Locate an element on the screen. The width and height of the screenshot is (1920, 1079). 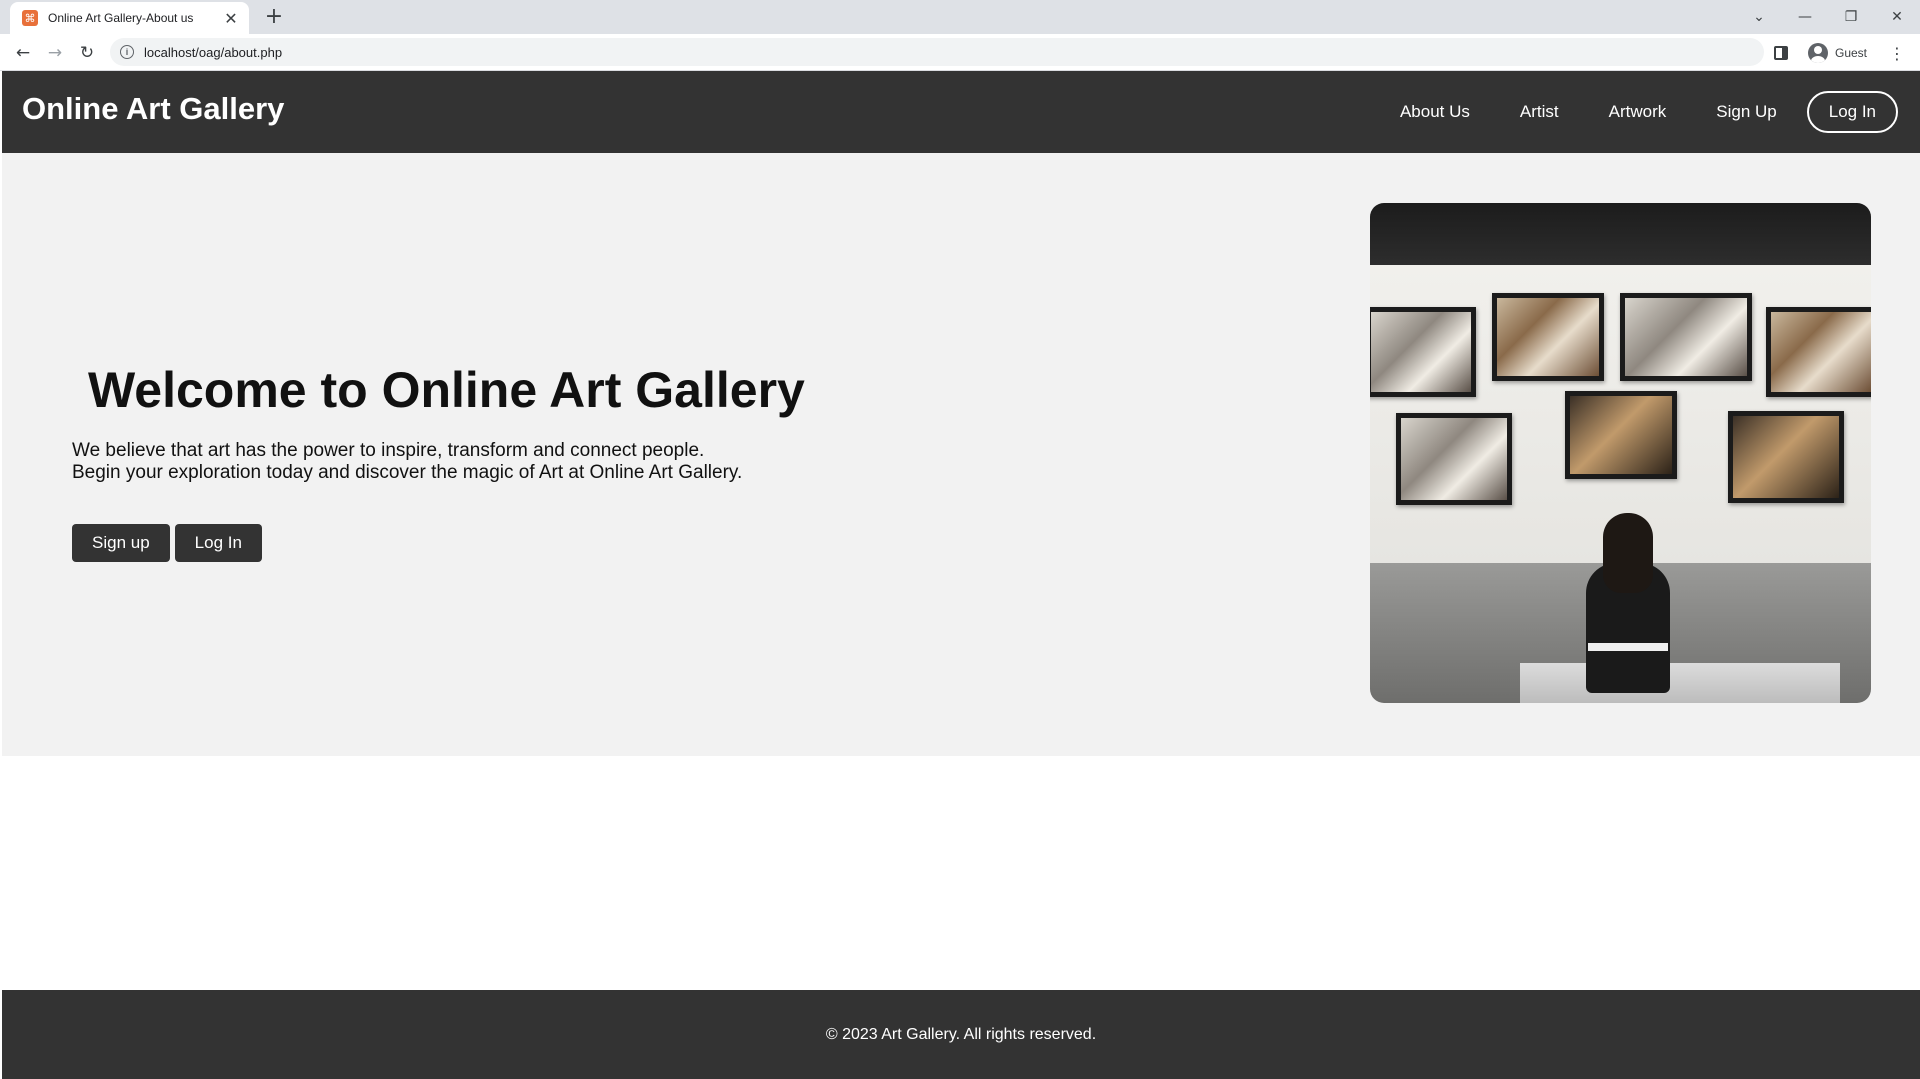
footer-copyright: © 2023 Art Gallery. All rights reserved. is located at coordinates (961, 1034).